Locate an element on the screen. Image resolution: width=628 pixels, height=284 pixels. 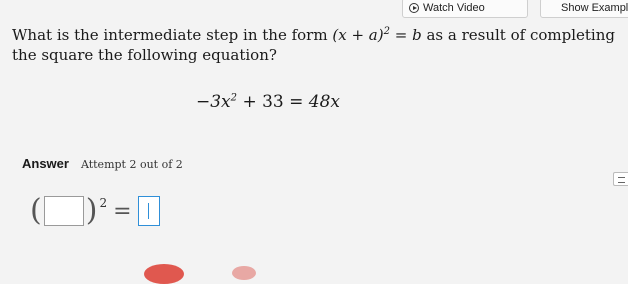
equation-rhs: 48x is located at coordinates (324, 102).